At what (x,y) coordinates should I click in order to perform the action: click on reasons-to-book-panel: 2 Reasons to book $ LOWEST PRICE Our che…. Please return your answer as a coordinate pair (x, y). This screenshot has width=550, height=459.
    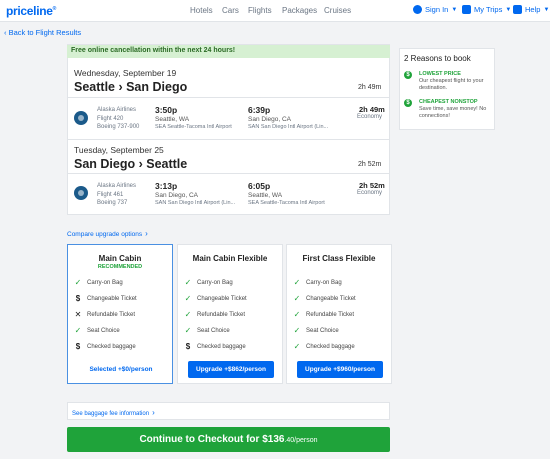
    Looking at the image, I should click on (447, 89).